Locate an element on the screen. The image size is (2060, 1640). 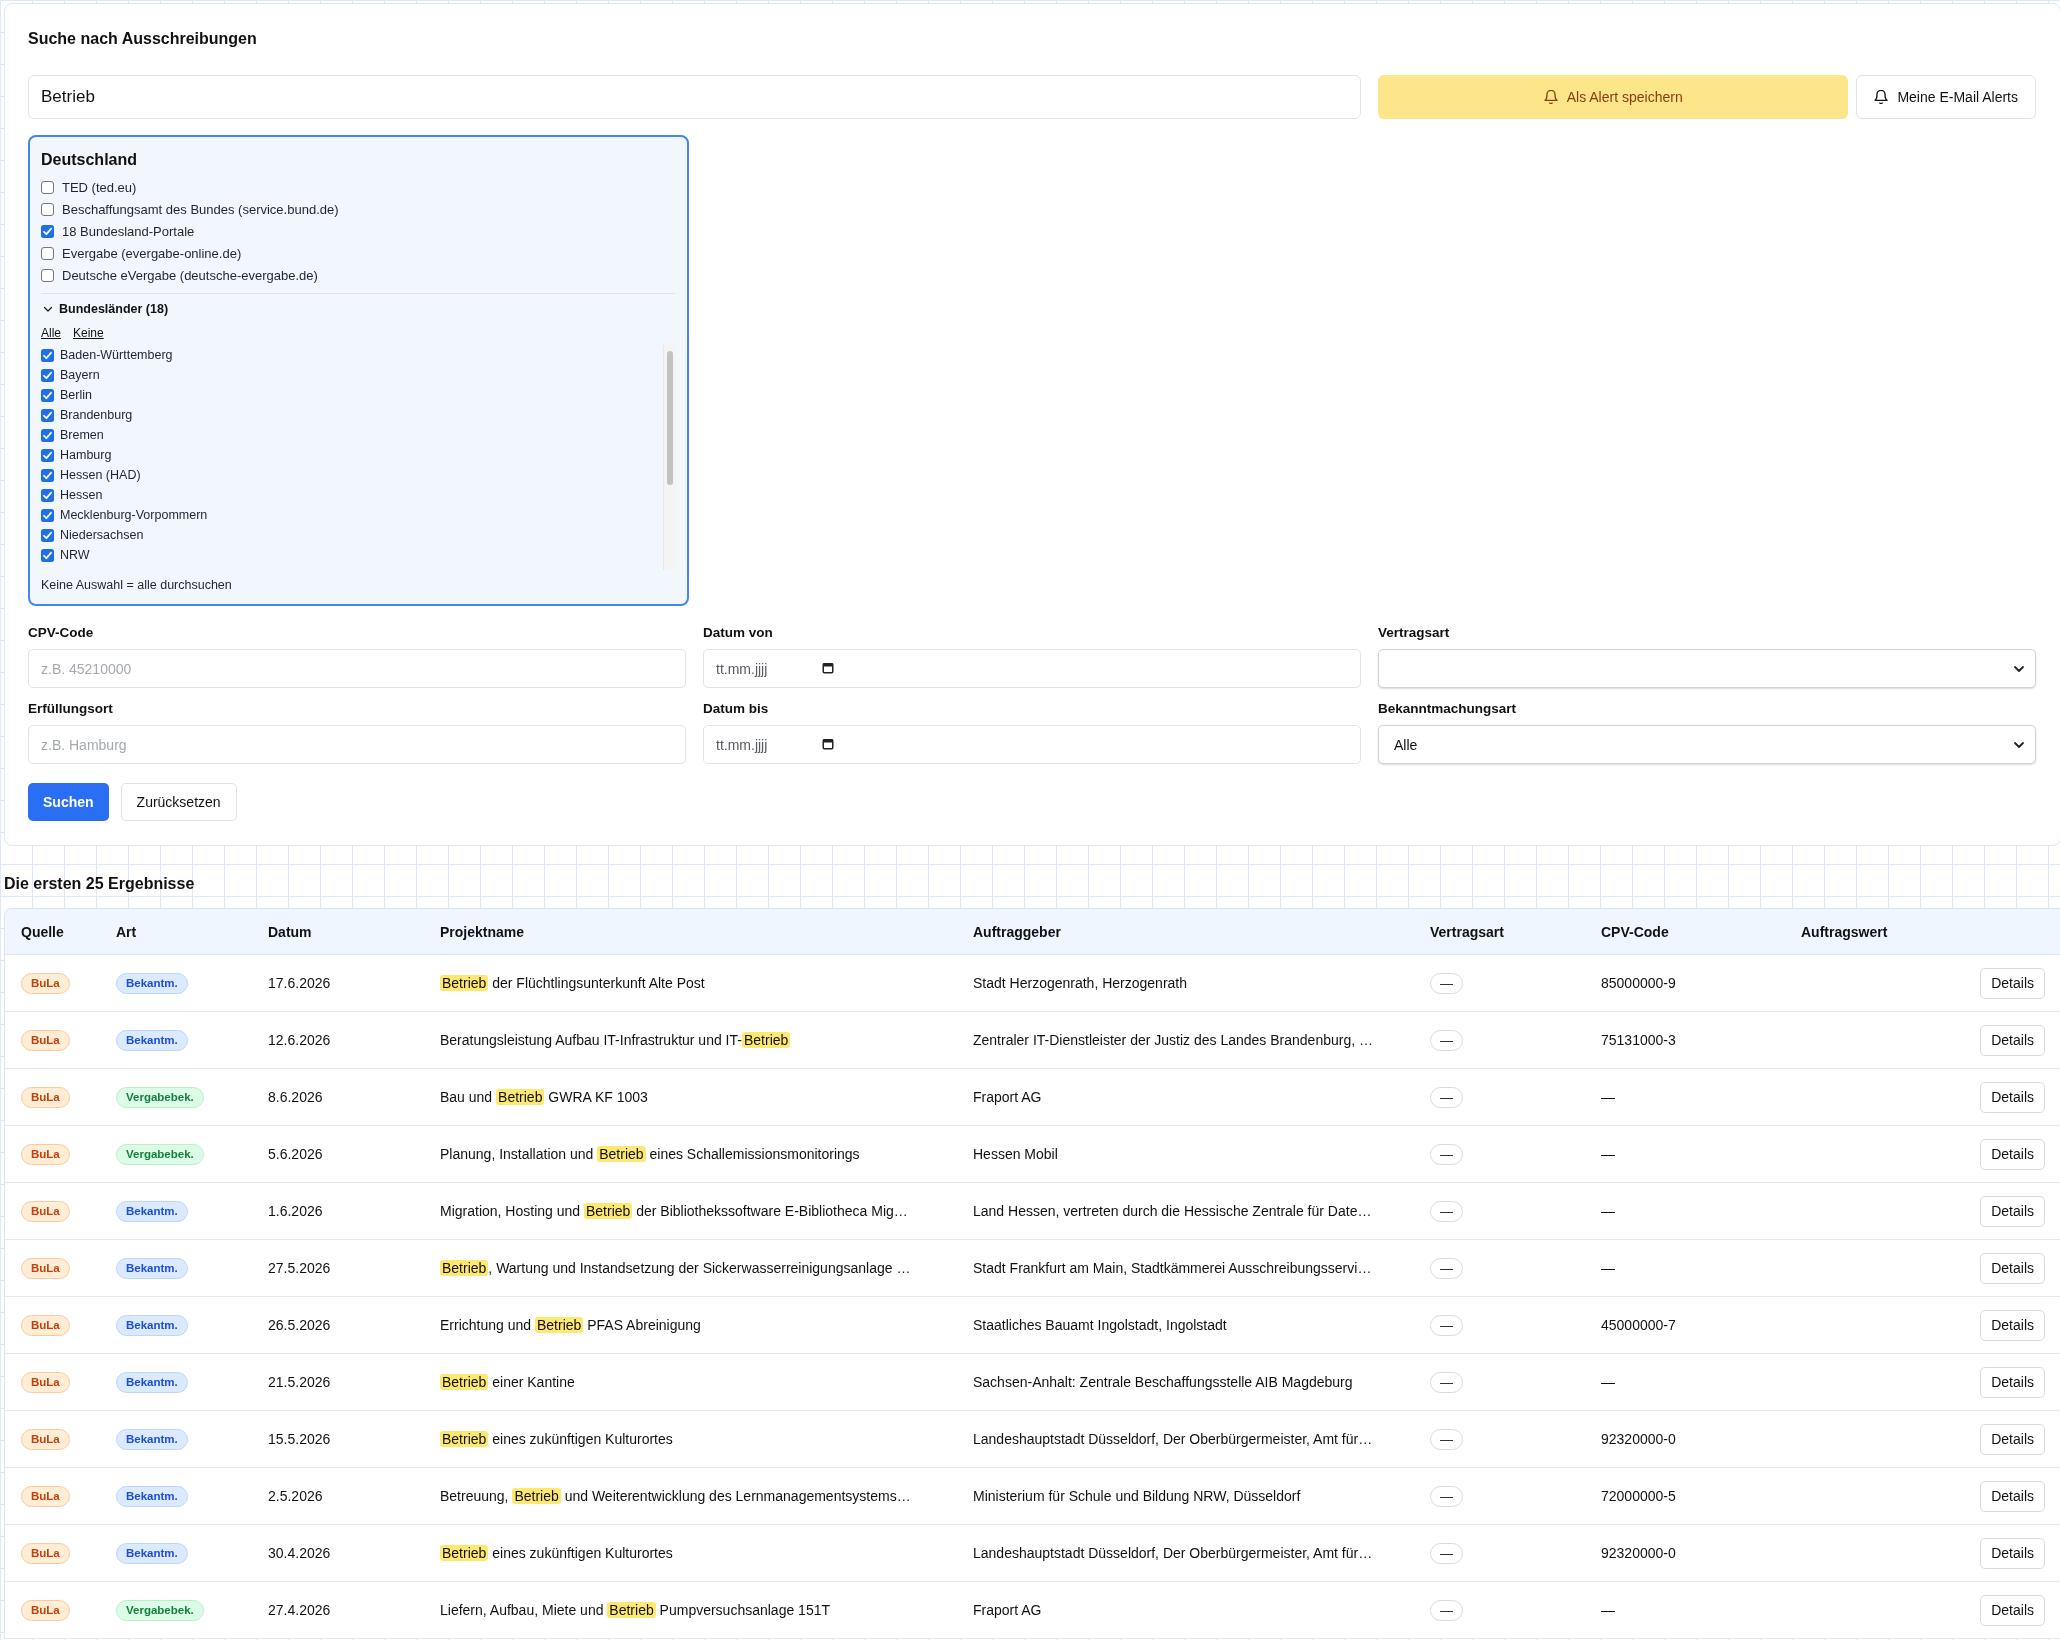
save-alert-button: Als Alert speichern is located at coordinates (1613, 97).